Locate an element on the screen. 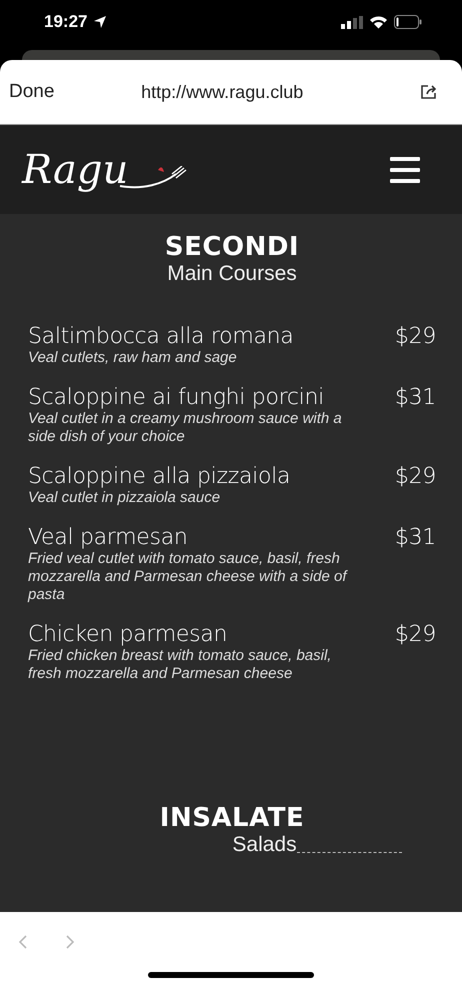 This screenshot has height=1000, width=462. url-text: http://www.ragu.club is located at coordinates (222, 92).